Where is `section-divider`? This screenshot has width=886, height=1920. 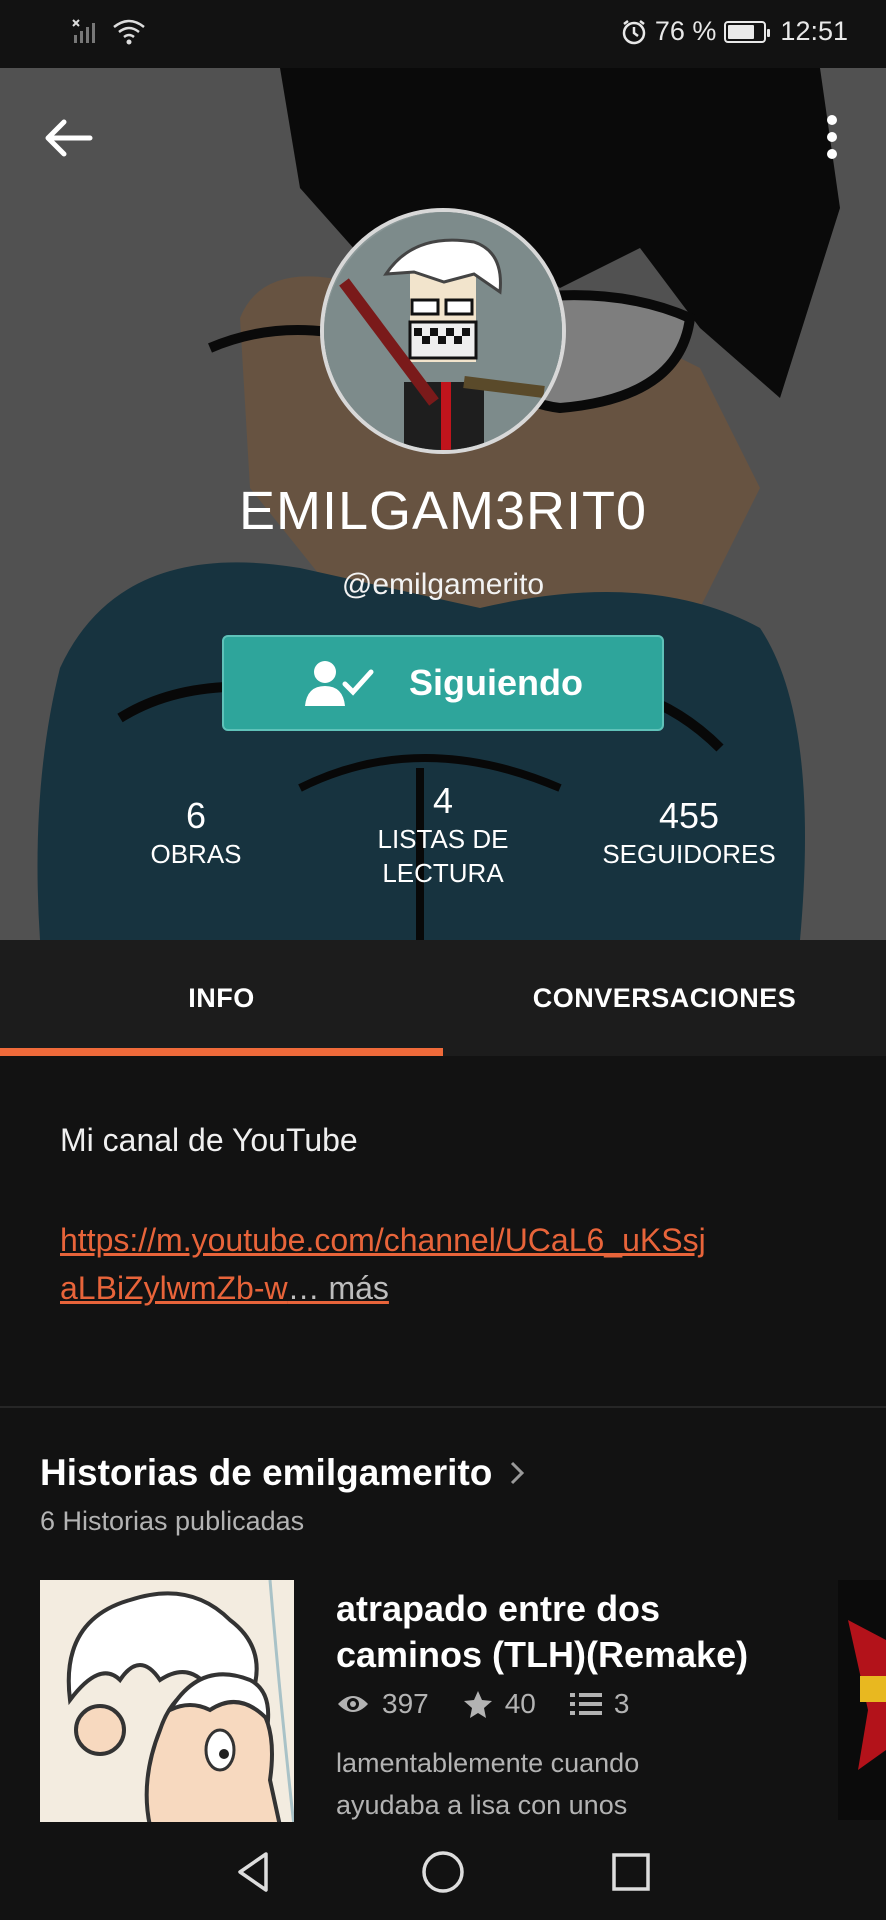
section-divider is located at coordinates (443, 1407).